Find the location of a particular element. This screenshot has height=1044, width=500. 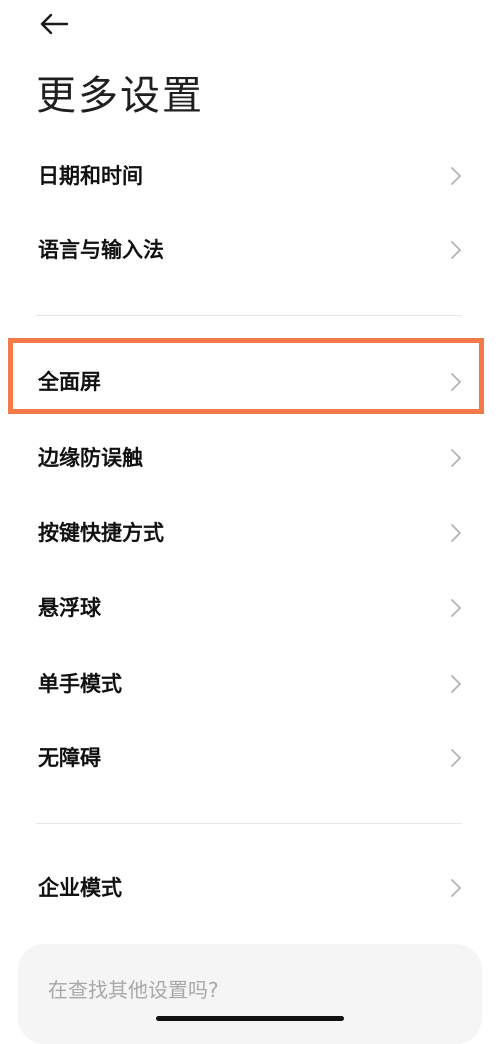

settings-item-full-screen: 全面屏 is located at coordinates (250, 382).